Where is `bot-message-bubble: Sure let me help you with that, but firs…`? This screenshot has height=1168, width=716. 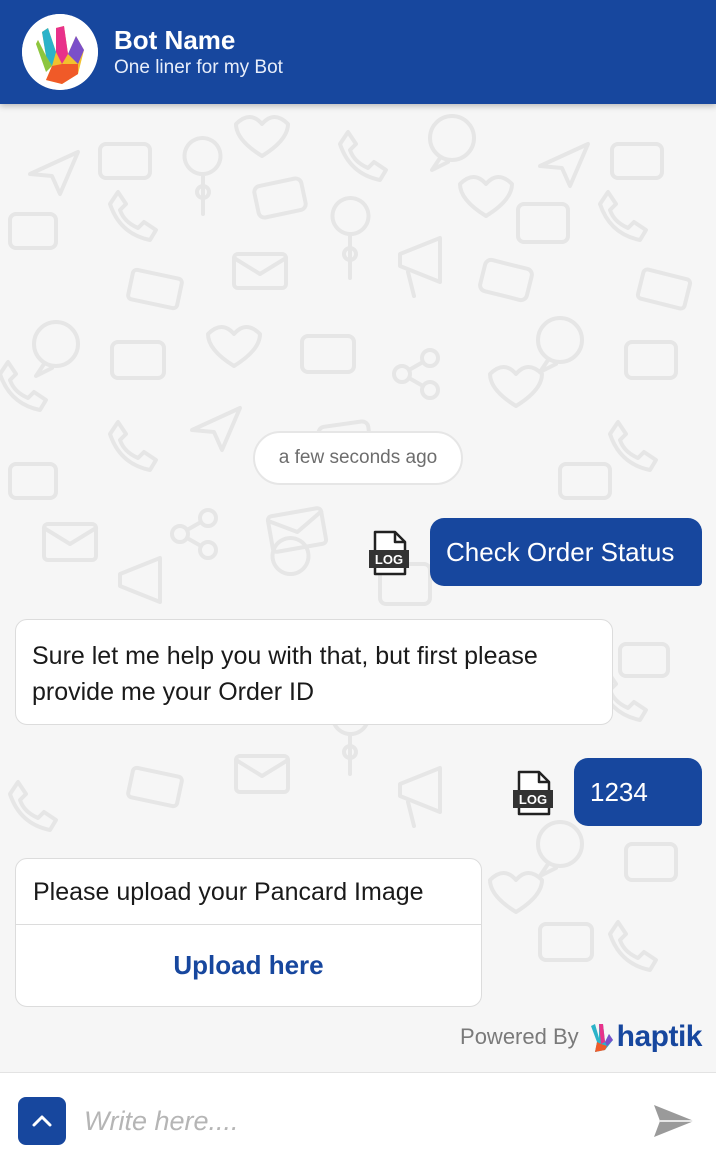
bot-message-bubble: Sure let me help you with that, but firs… is located at coordinates (314, 672).